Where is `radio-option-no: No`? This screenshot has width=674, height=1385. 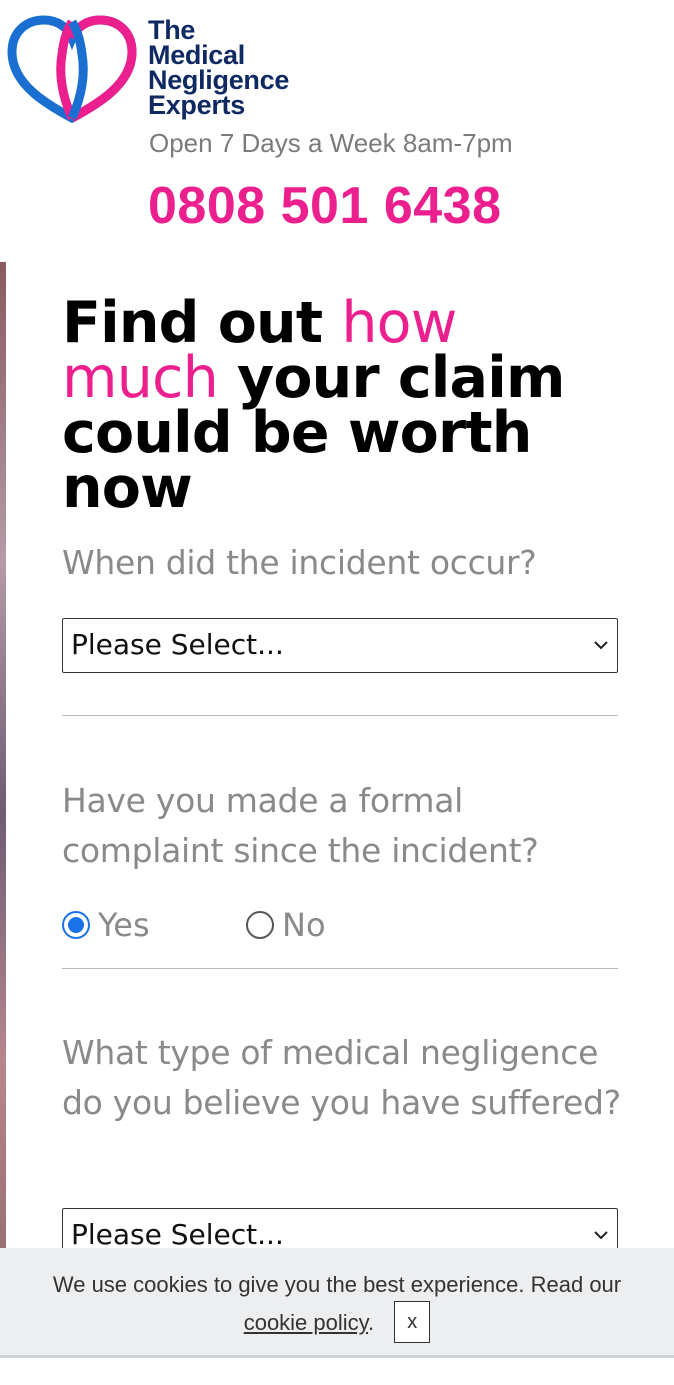 radio-option-no: No is located at coordinates (286, 925).